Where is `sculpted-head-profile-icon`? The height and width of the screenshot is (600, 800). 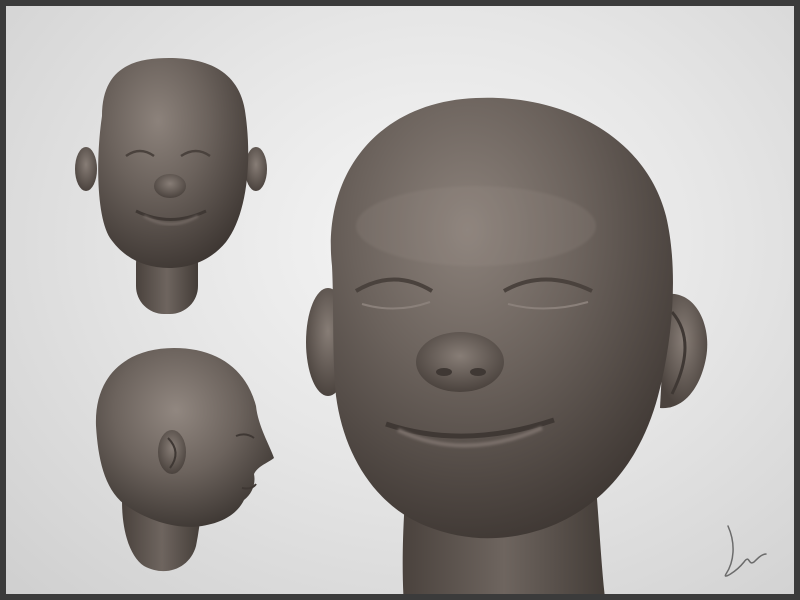 sculpted-head-profile-icon is located at coordinates (184, 460).